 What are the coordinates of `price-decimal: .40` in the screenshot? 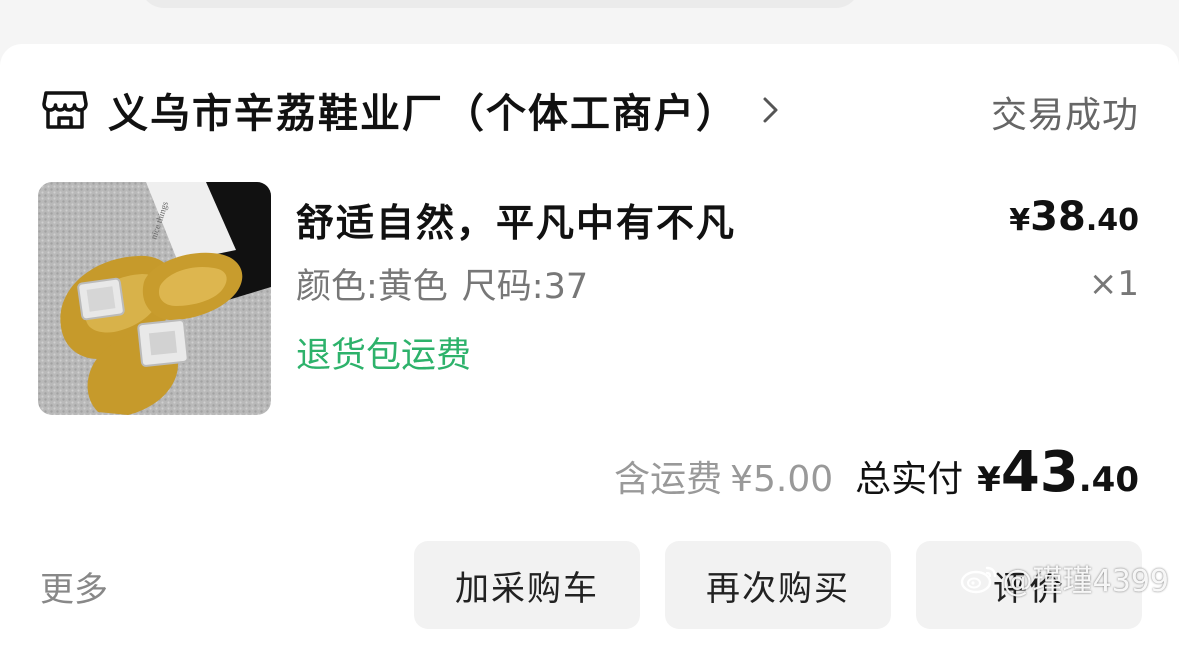 It's located at (1112, 220).